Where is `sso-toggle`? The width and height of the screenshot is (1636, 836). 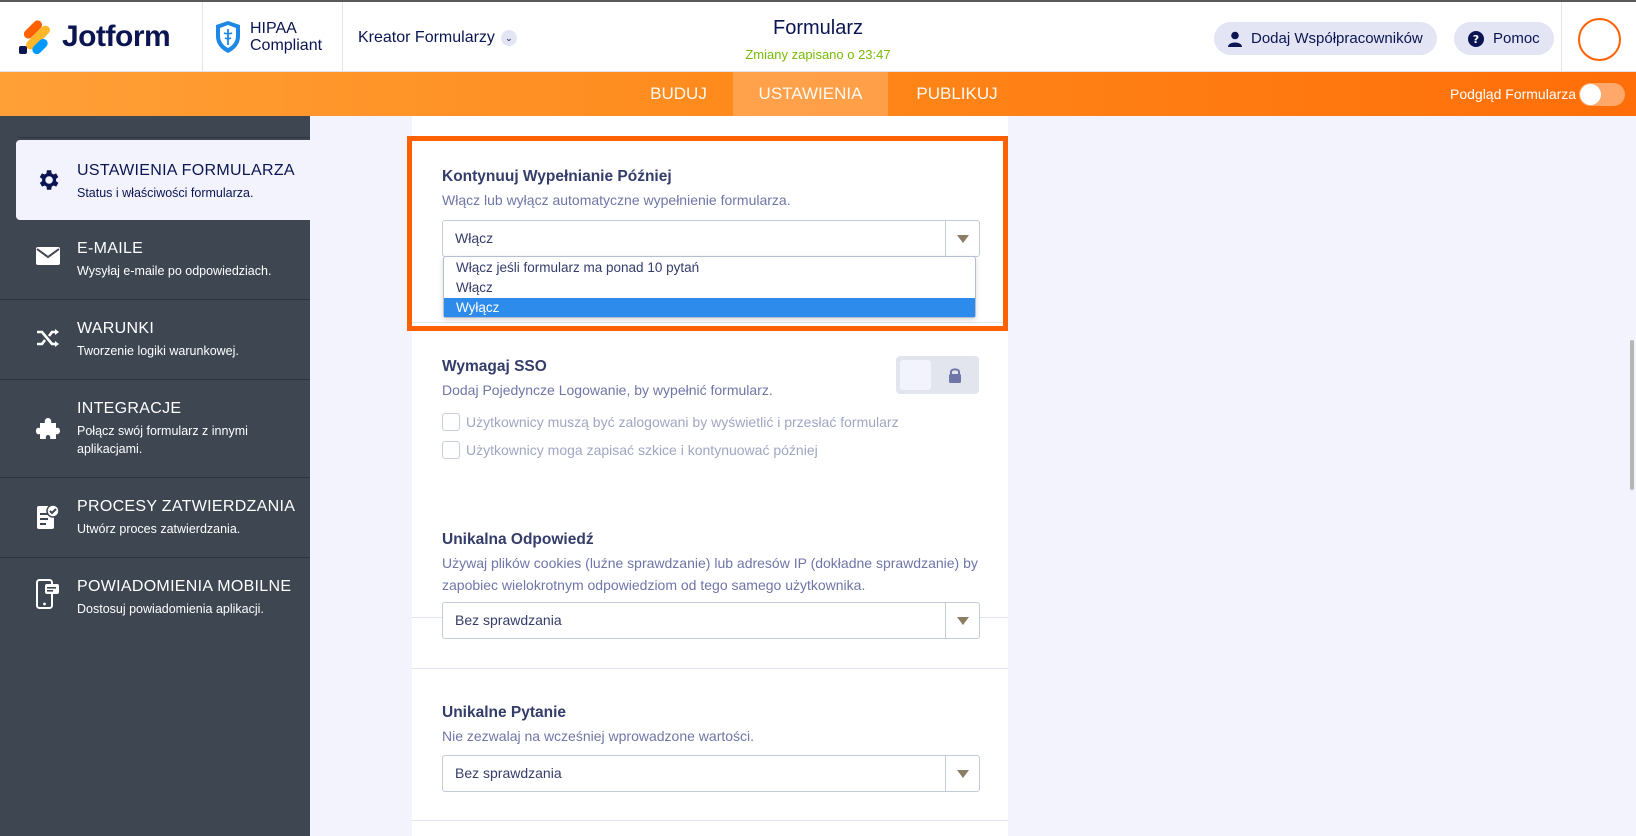 sso-toggle is located at coordinates (937, 375).